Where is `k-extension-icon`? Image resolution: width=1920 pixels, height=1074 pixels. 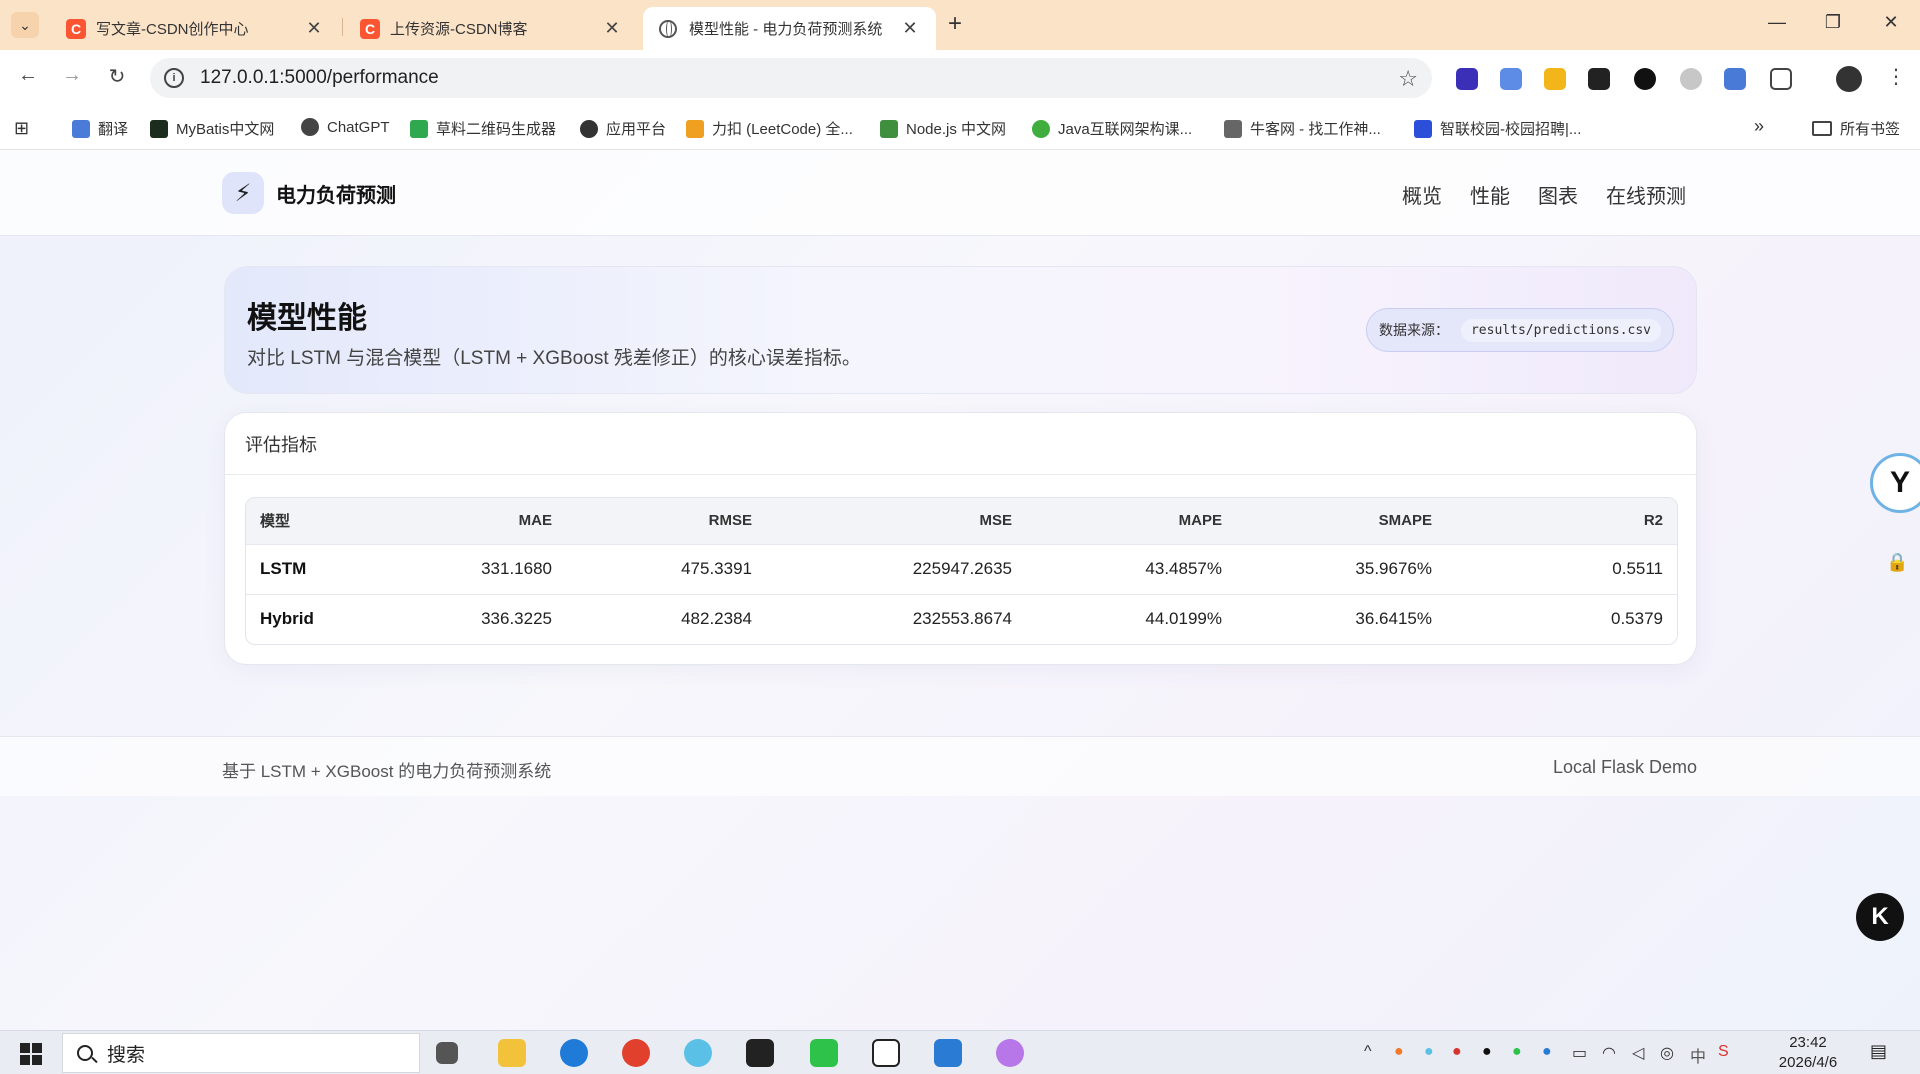 k-extension-icon is located at coordinates (1645, 79).